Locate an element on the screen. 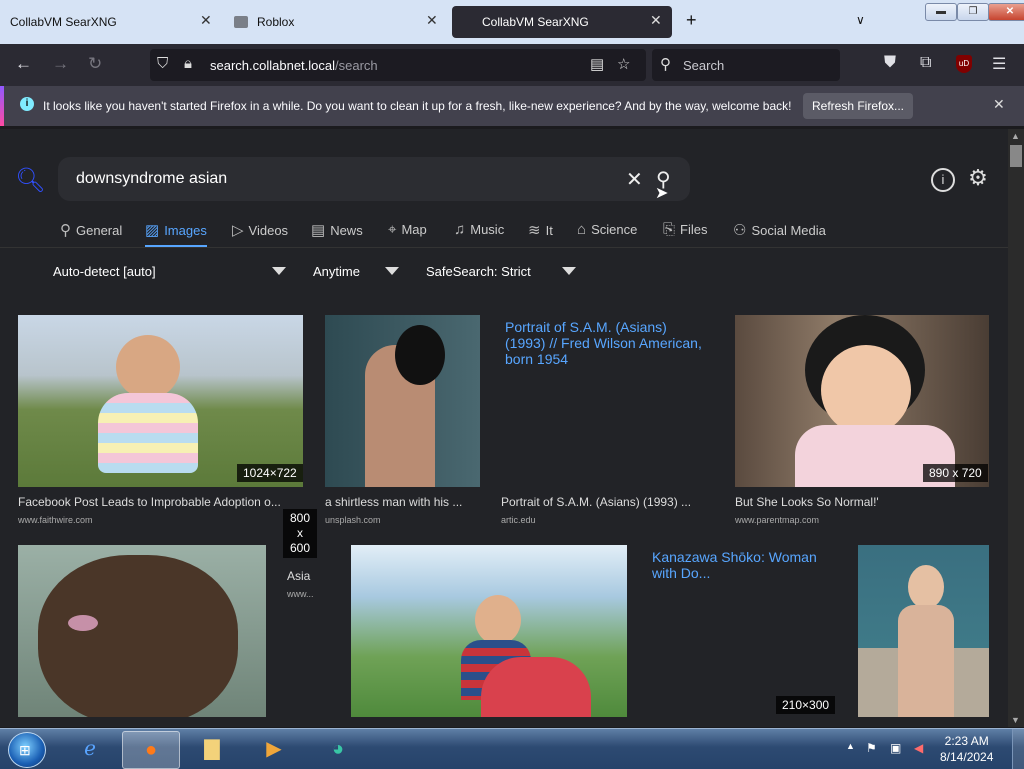 This screenshot has width=1024, height=769. search-query-box: downsyndrome asian ✕ ⚲ is located at coordinates (374, 179).